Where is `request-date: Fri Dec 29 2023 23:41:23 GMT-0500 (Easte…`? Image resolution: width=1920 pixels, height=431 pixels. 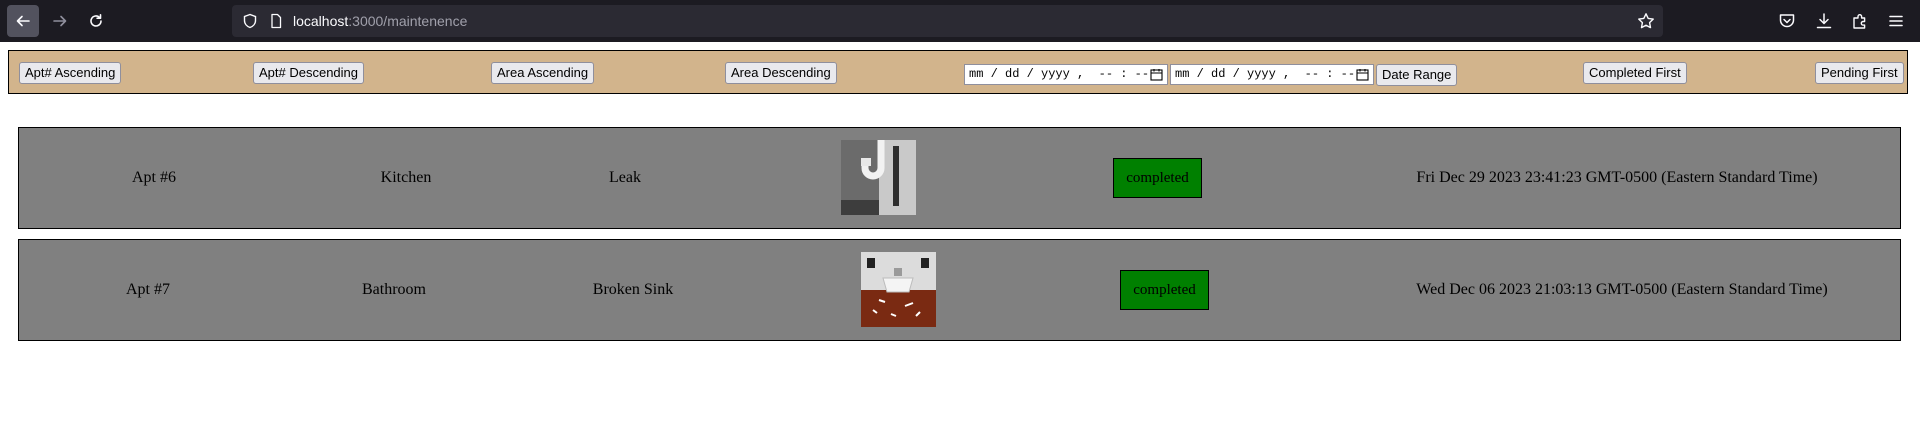
request-date: Fri Dec 29 2023 23:41:23 GMT-0500 (Easte… is located at coordinates (1617, 177).